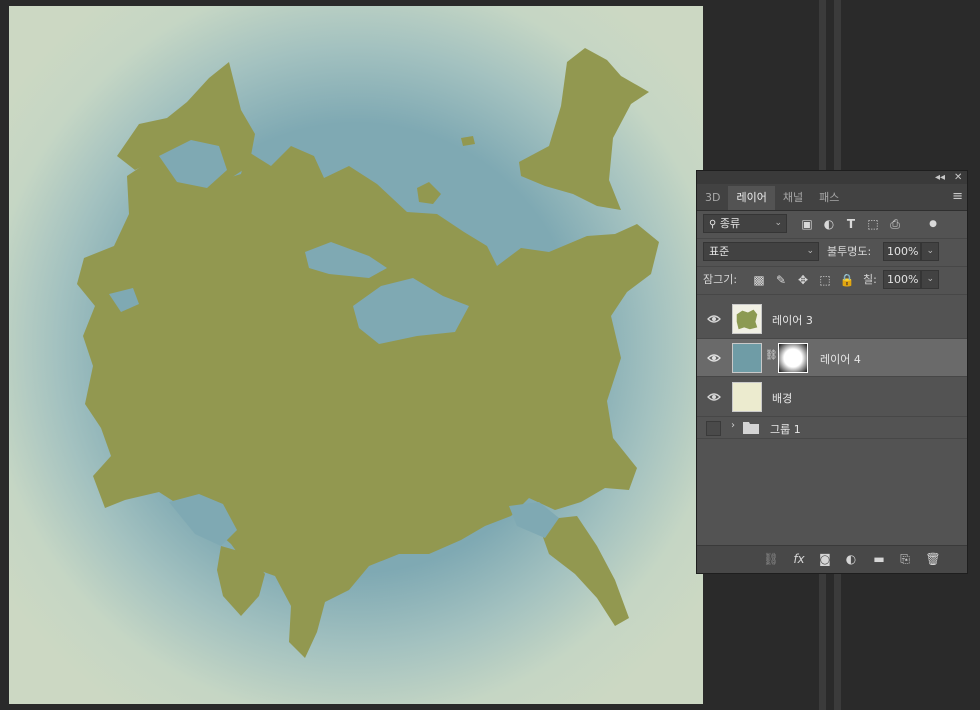 The image size is (980, 710). I want to click on folder-icon, so click(751, 428).